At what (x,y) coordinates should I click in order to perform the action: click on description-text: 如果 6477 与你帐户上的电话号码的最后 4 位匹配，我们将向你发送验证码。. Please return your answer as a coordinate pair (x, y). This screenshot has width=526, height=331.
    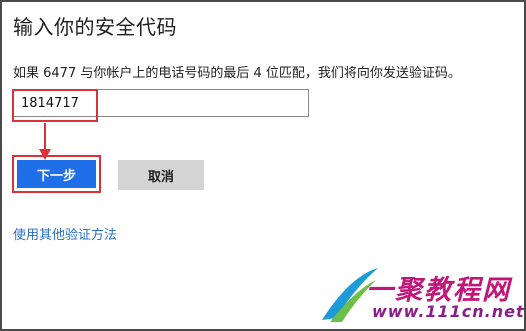
    Looking at the image, I should click on (237, 73).